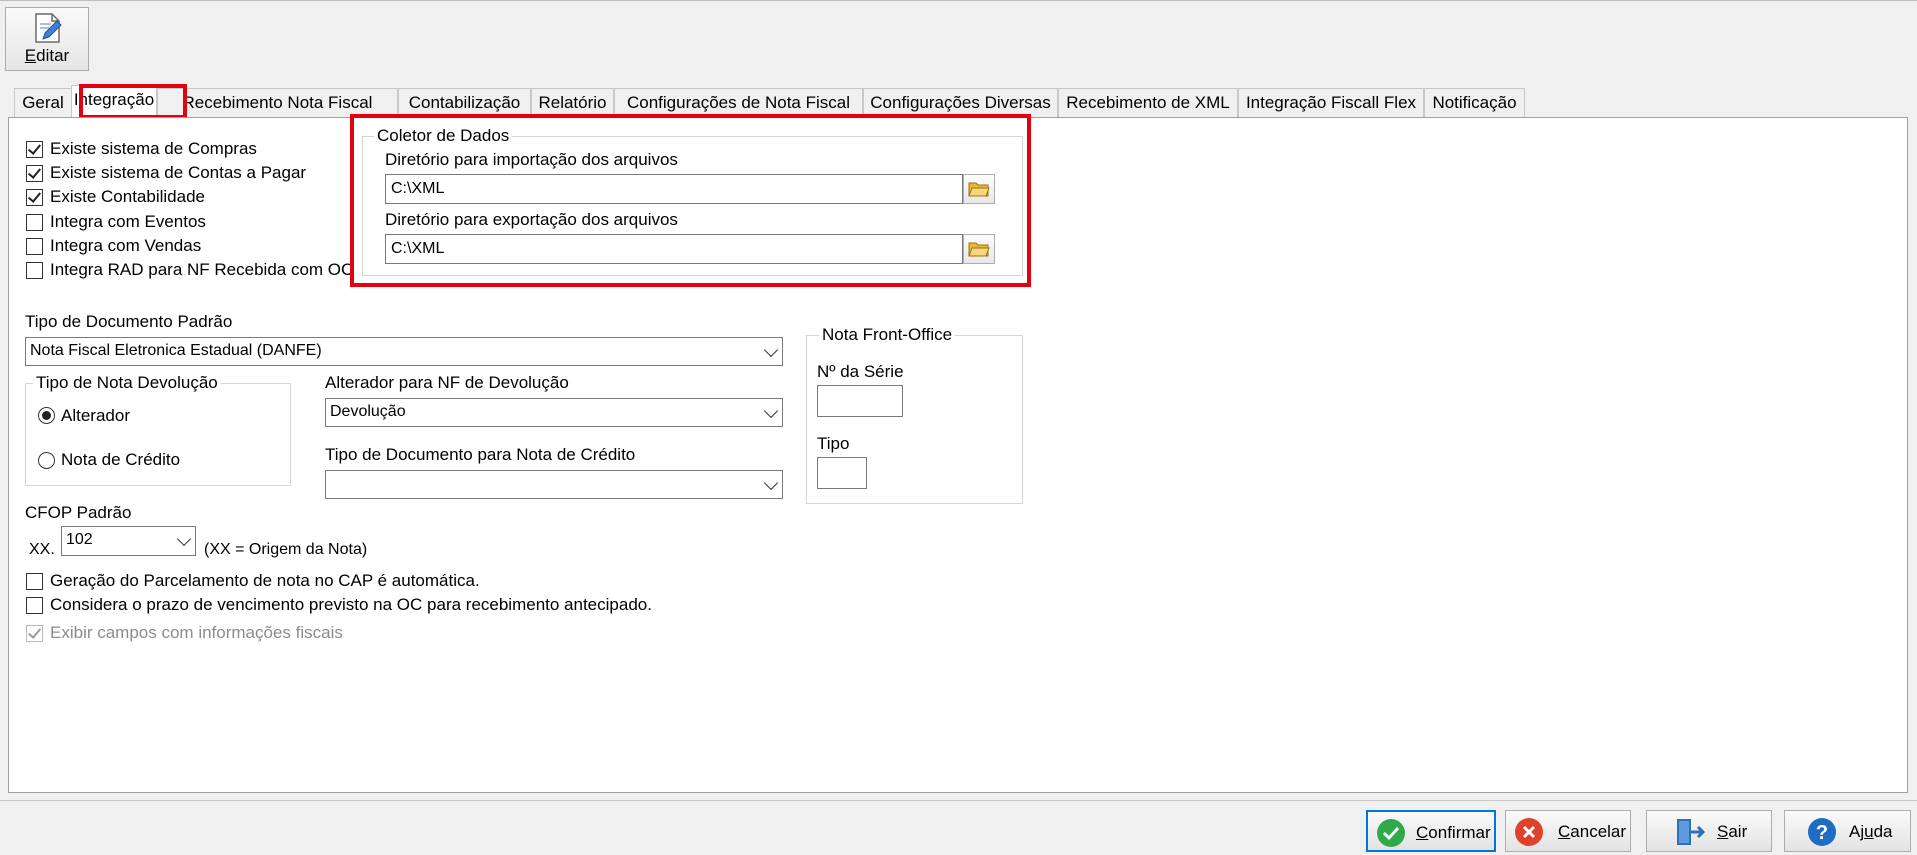 This screenshot has height=855, width=1917. I want to click on ajuda-button: ? Ajuda, so click(1847, 831).